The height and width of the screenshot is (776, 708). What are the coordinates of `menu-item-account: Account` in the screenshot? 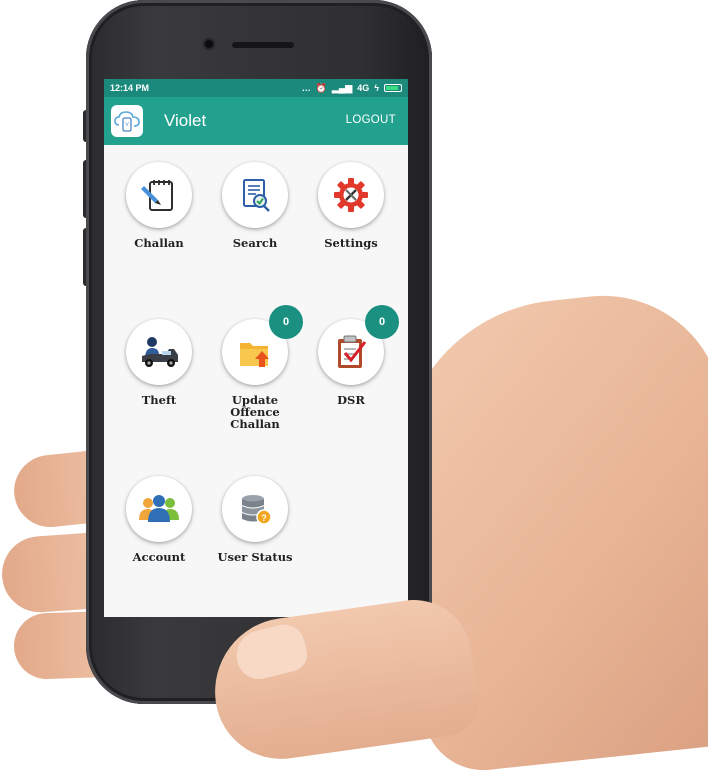 It's located at (159, 519).